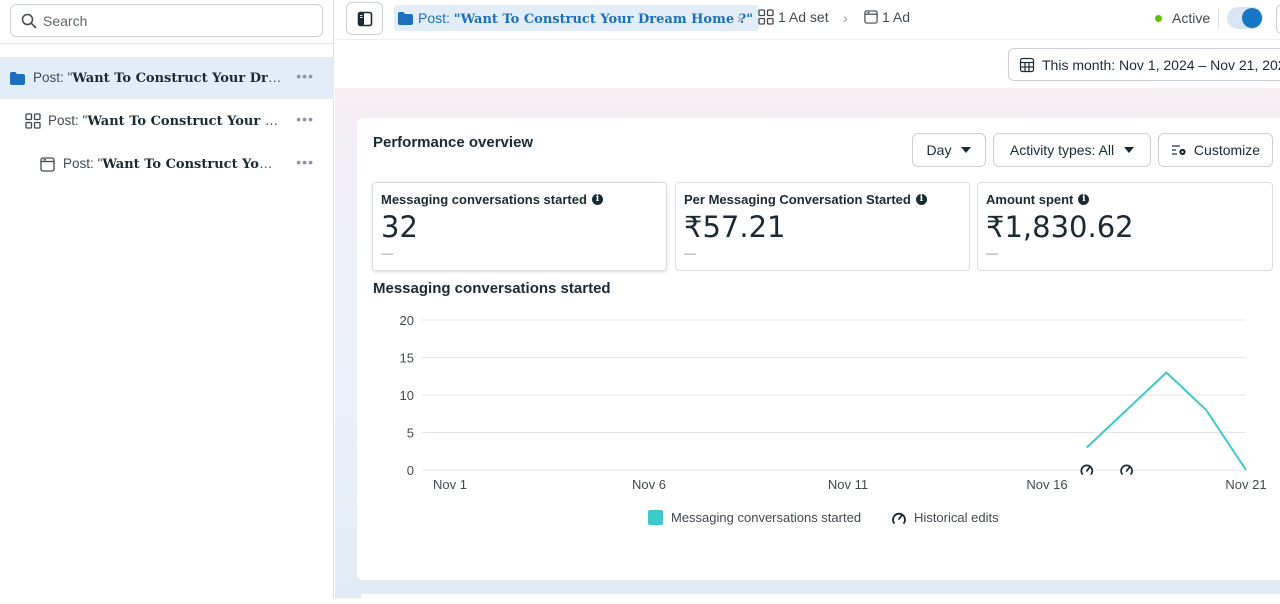  What do you see at coordinates (939, 150) in the screenshot?
I see `granularity-label: Day` at bounding box center [939, 150].